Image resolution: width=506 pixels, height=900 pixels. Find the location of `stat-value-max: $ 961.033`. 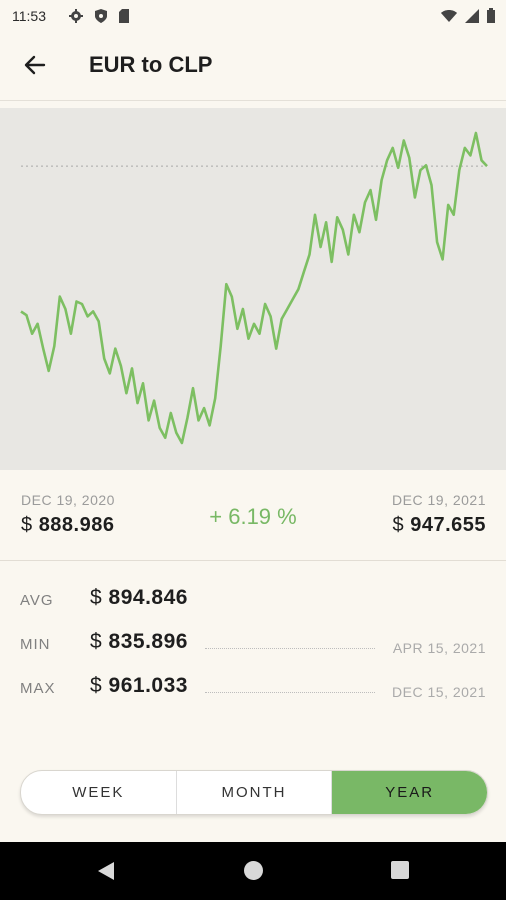

stat-value-max: $ 961.033 is located at coordinates (139, 686).